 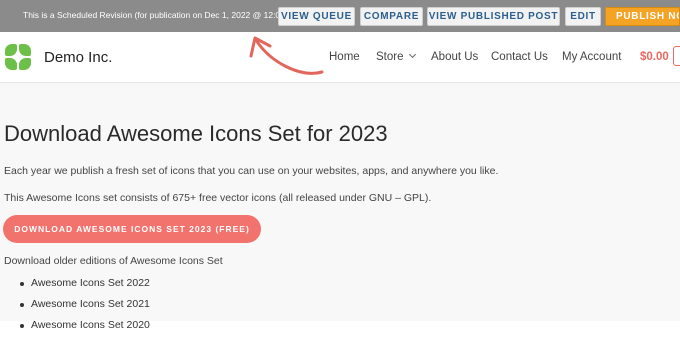 I want to click on nav-contact-us: Contact Us, so click(x=519, y=57).